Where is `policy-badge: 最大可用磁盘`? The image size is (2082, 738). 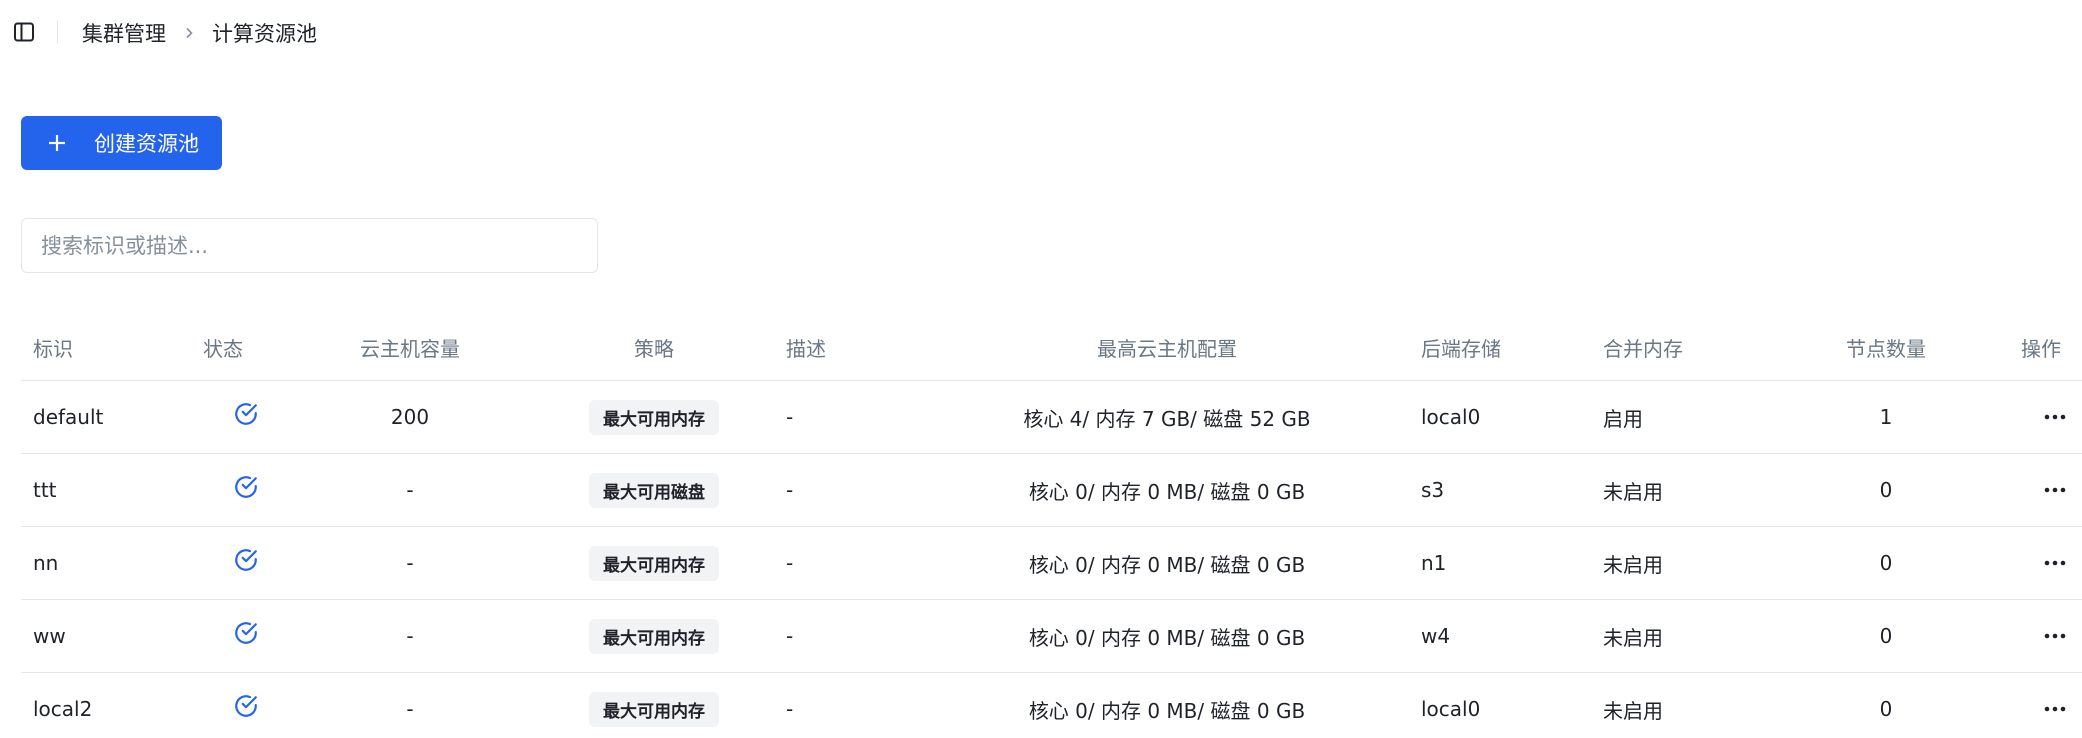 policy-badge: 最大可用磁盘 is located at coordinates (654, 490).